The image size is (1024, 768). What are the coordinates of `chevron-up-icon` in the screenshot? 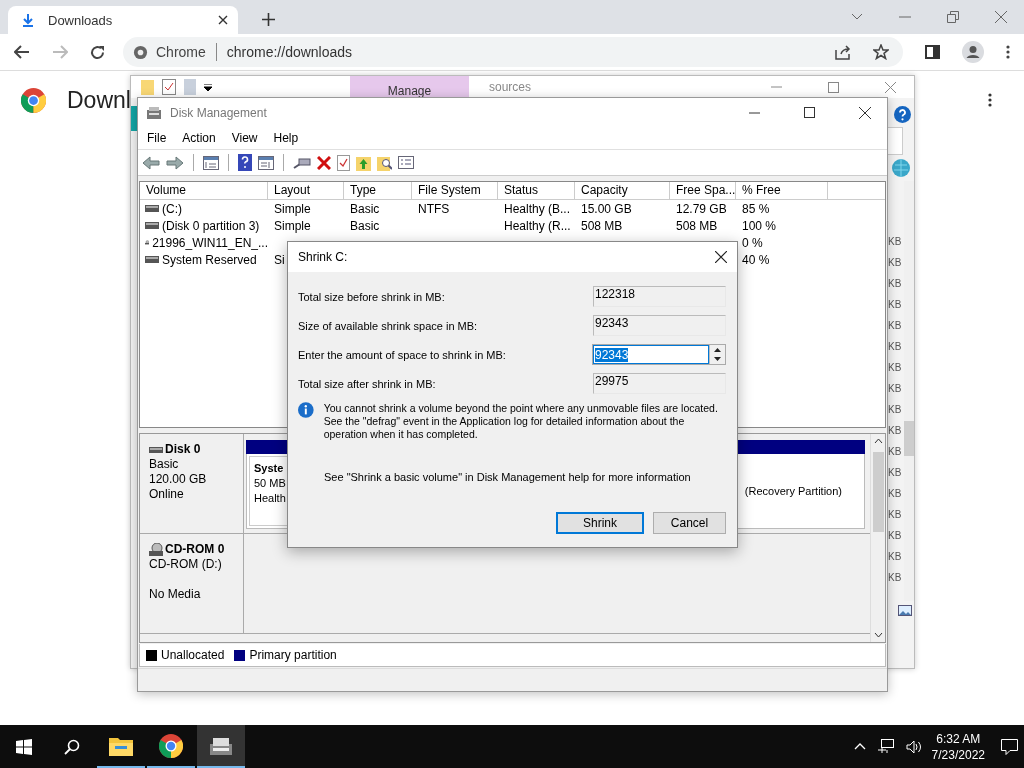 It's located at (859, 746).